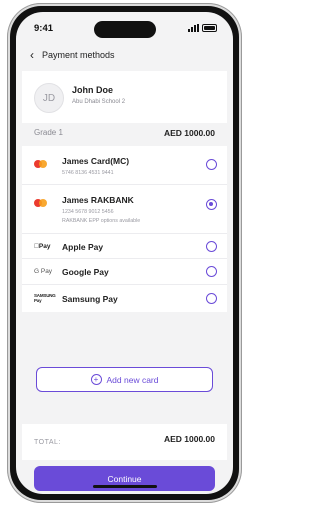  Describe the element at coordinates (124, 272) in the screenshot. I see `payment-method-google-pay: G Pay Google Pay` at that location.